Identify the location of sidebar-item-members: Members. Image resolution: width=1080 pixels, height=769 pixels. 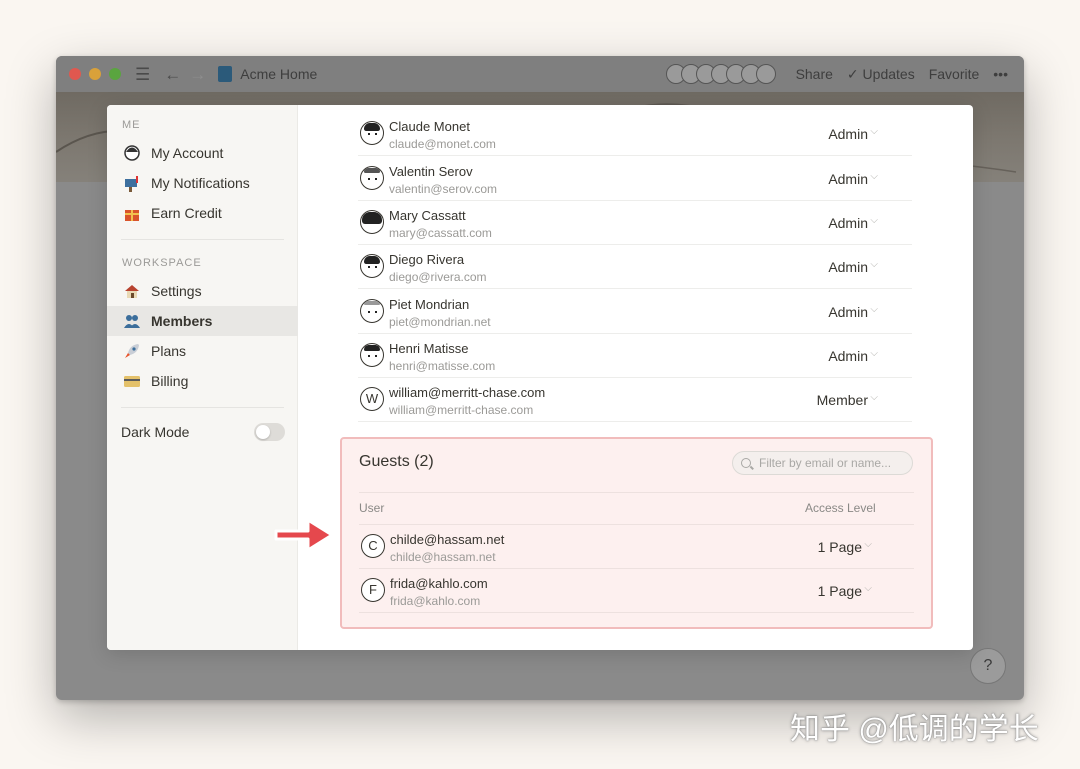
(202, 321).